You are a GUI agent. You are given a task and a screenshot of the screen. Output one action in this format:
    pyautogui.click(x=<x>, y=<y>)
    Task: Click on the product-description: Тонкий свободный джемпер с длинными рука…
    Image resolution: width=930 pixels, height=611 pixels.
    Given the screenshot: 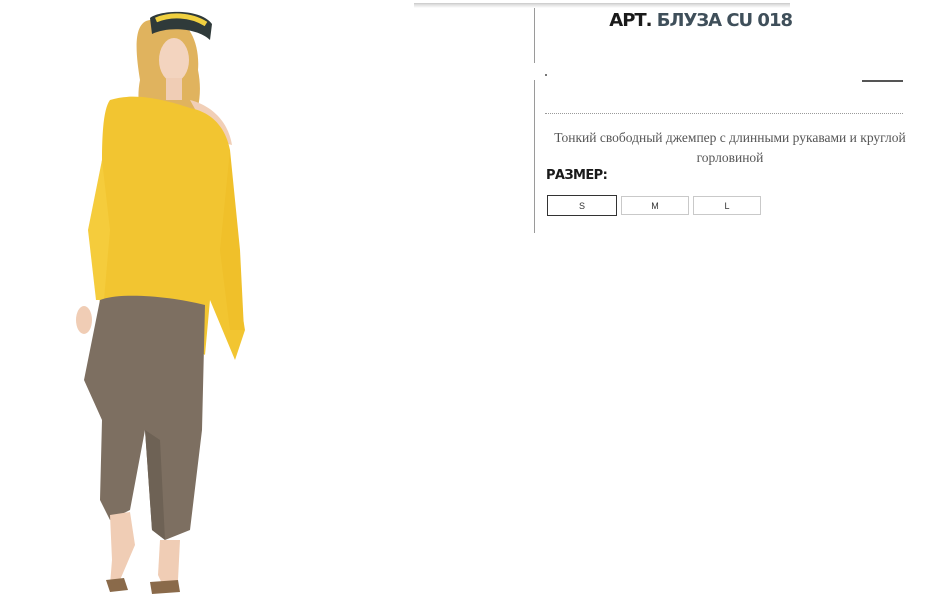 What is the action you would take?
    pyautogui.click(x=730, y=147)
    